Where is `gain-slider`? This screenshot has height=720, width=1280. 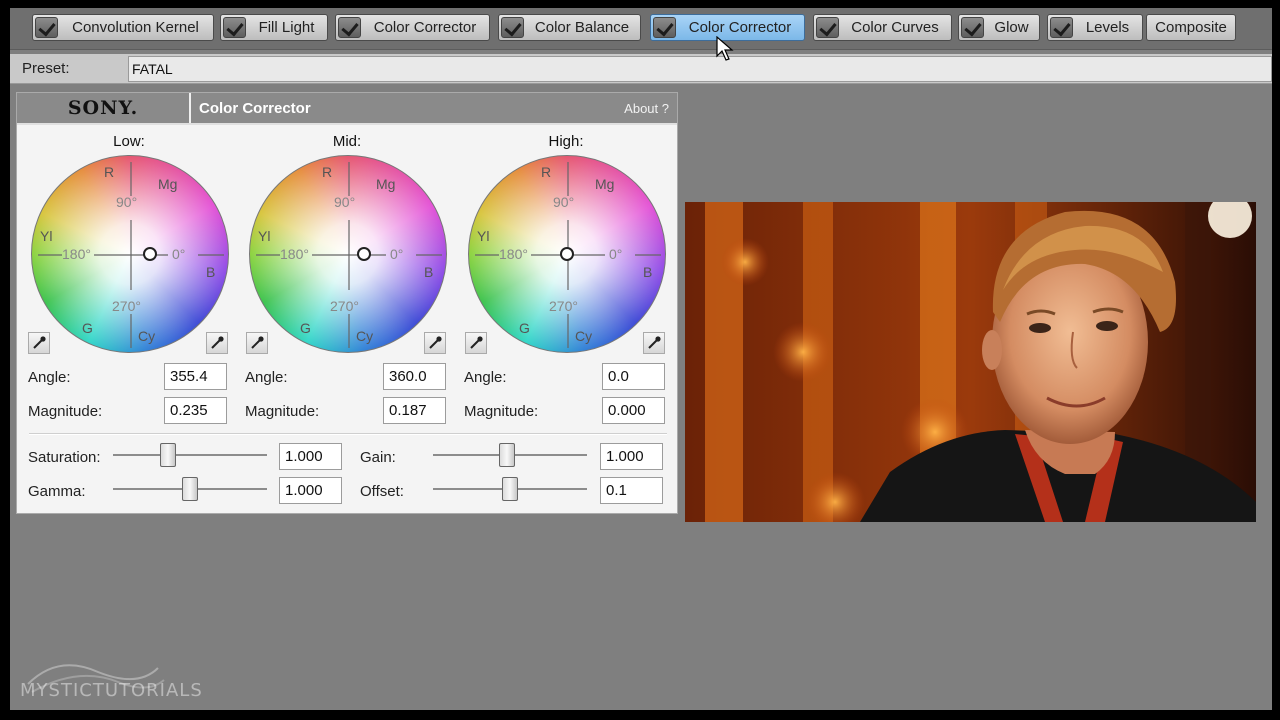
gain-slider is located at coordinates (510, 455).